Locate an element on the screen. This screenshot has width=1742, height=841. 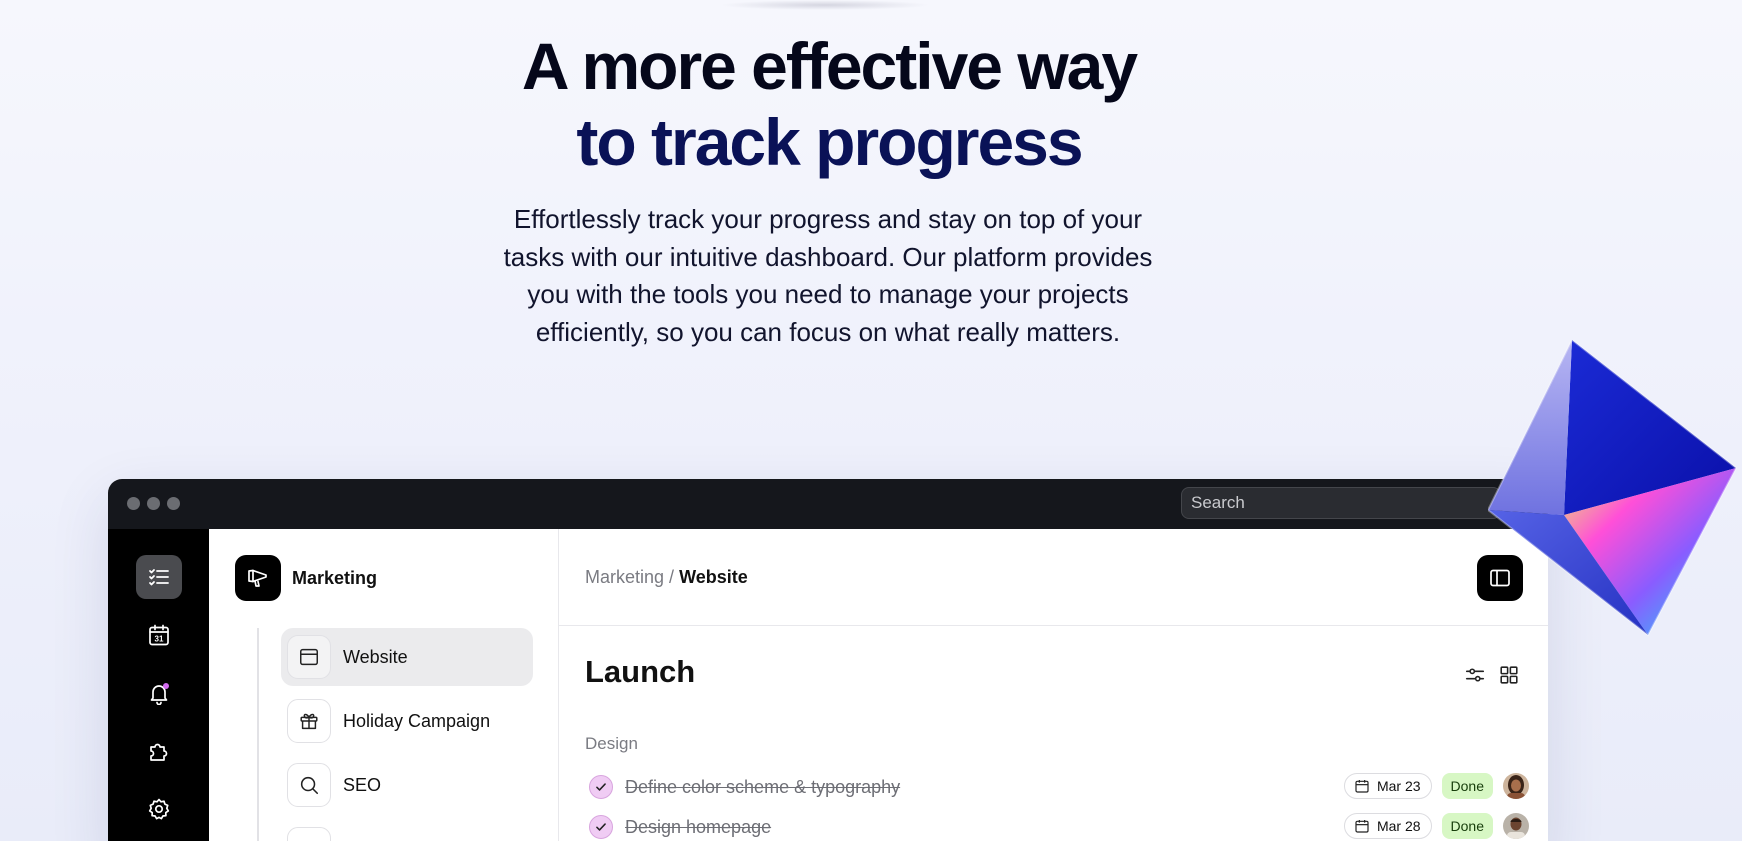
section-title: Launch is located at coordinates (640, 671).